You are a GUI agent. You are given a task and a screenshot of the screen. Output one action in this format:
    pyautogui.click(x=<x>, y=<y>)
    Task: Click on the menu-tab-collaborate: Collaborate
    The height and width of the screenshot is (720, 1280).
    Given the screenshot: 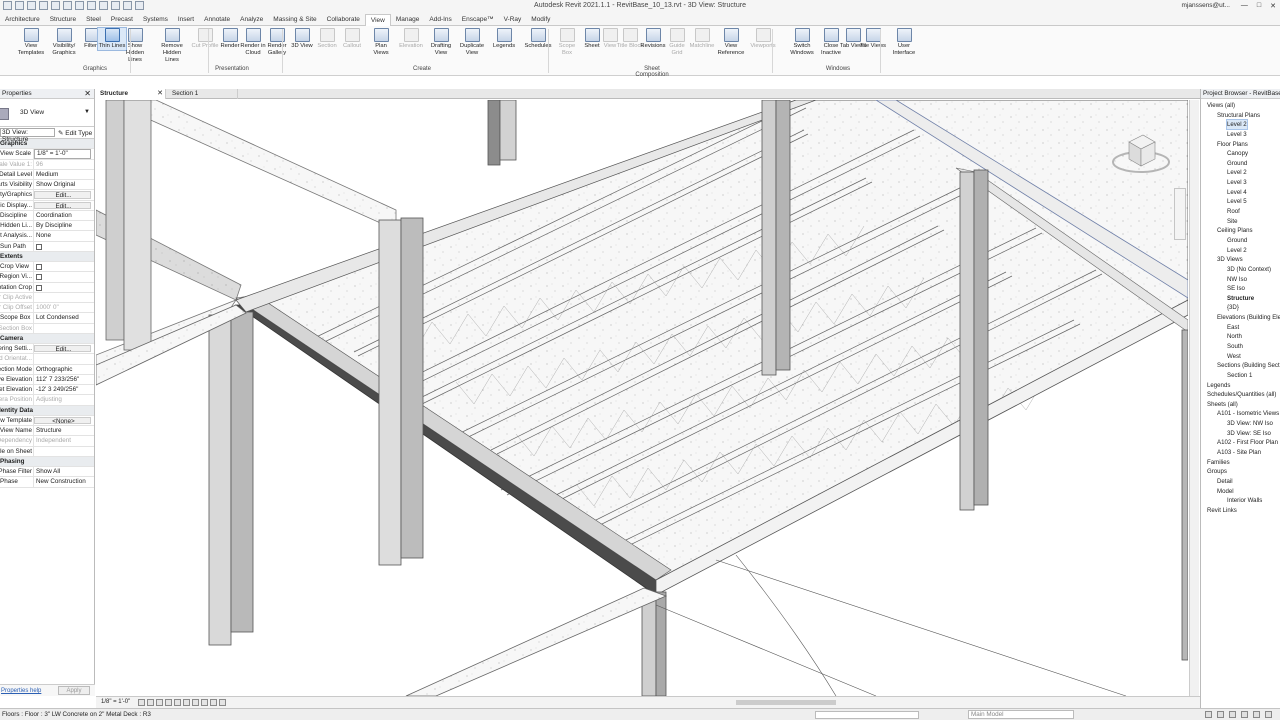 What is the action you would take?
    pyautogui.click(x=343, y=19)
    